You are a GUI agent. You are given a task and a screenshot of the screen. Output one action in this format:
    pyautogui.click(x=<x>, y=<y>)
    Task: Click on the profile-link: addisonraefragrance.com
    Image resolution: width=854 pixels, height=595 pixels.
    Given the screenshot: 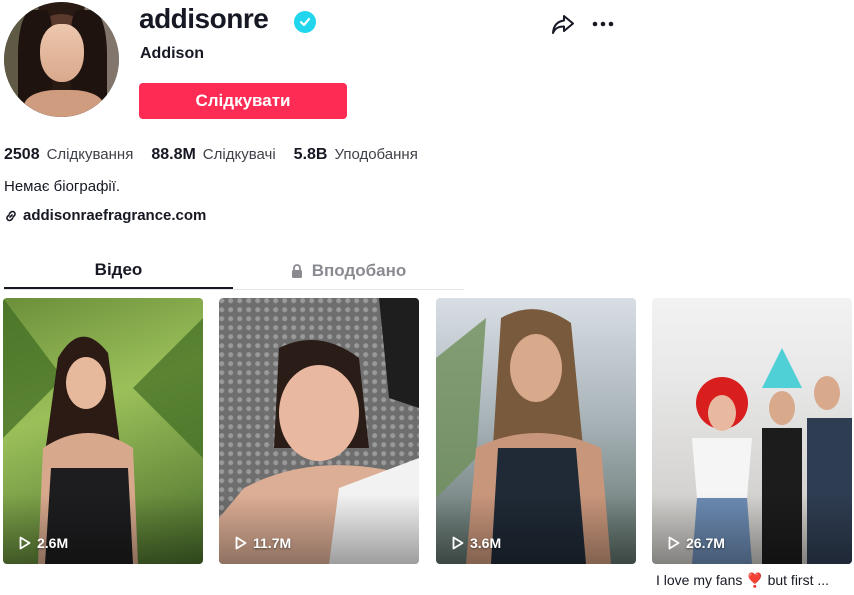 What is the action you would take?
    pyautogui.click(x=105, y=215)
    